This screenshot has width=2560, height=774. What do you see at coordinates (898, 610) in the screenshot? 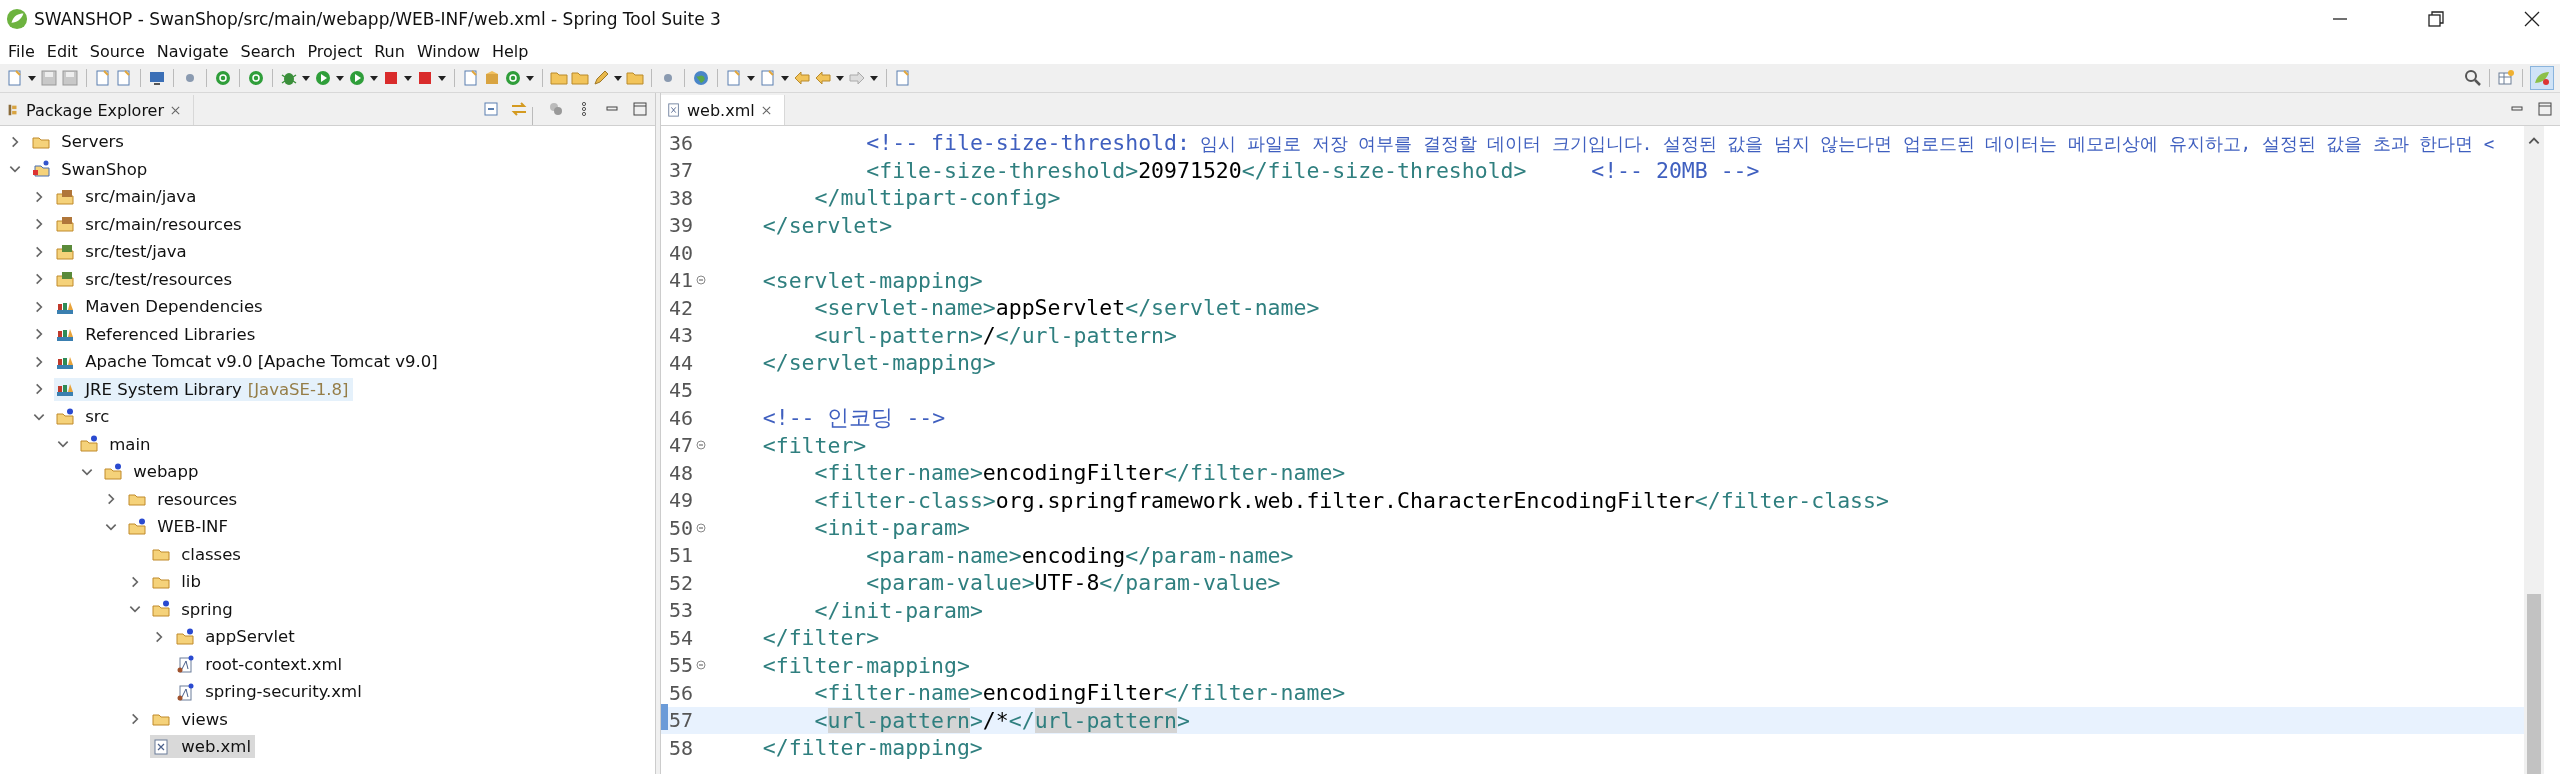
I see `code-line: </init-param>` at bounding box center [898, 610].